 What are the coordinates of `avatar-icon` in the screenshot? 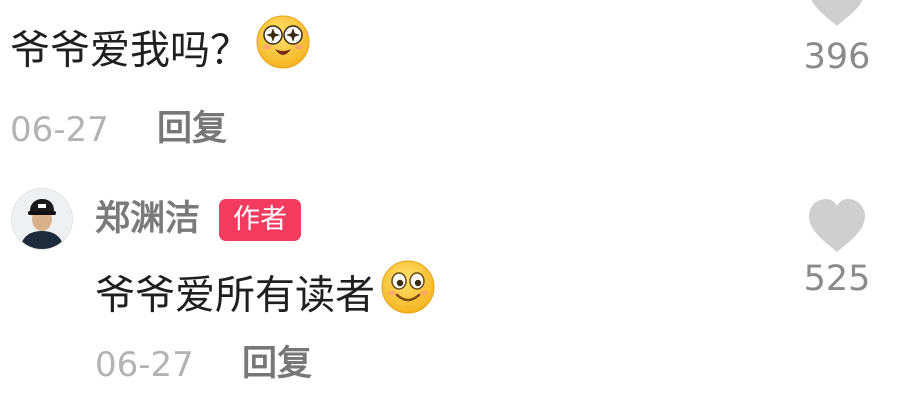 It's located at (42, 219).